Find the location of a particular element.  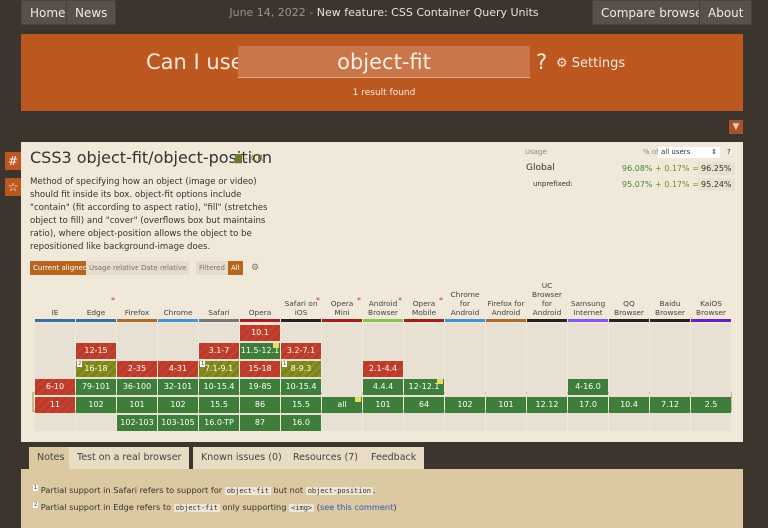

browser-header: UC Browser for Android is located at coordinates (547, 300).